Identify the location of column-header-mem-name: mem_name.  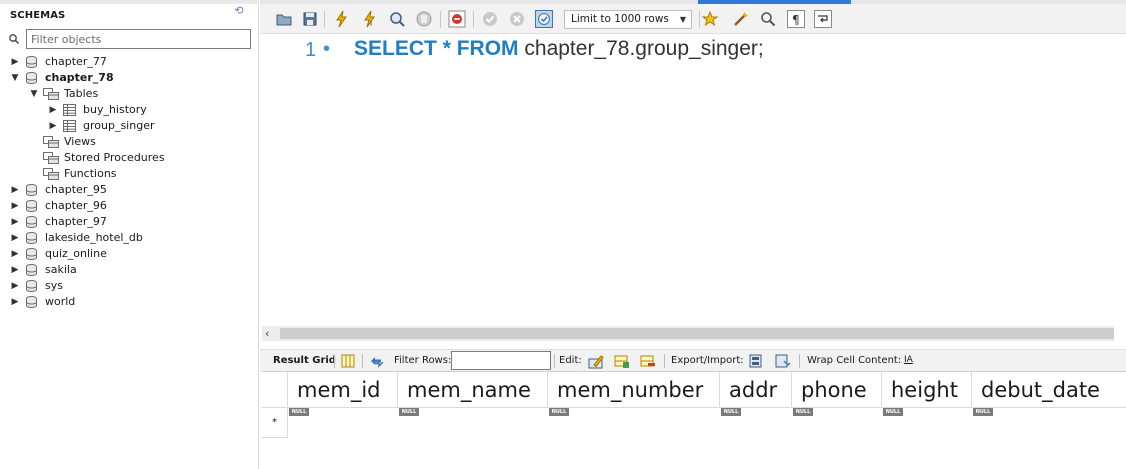
(473, 390).